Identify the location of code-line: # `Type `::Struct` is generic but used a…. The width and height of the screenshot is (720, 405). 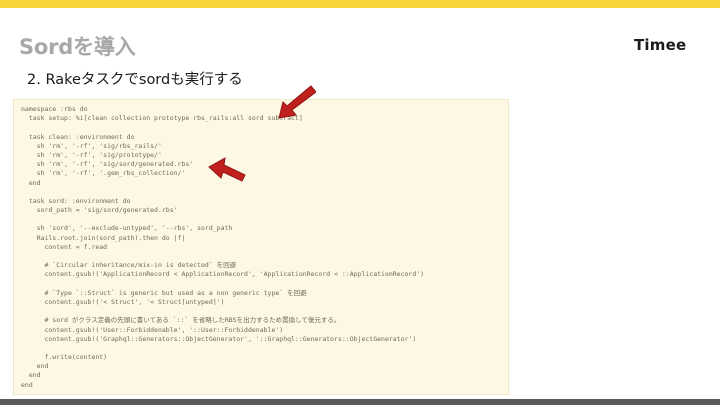
(164, 292).